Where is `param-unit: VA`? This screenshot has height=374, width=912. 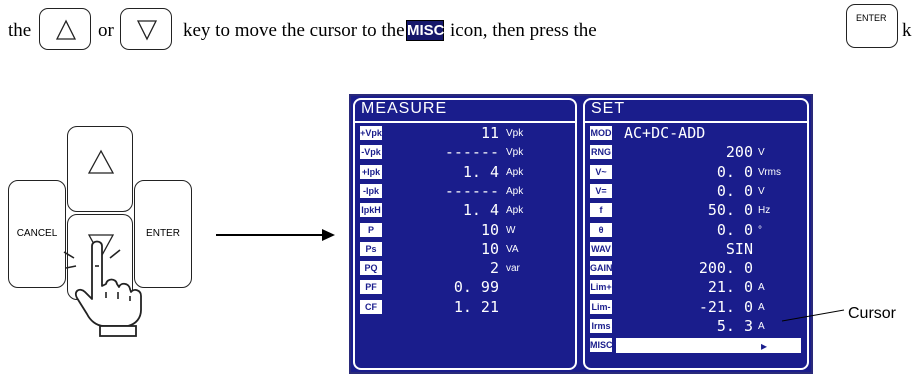
param-unit: VA is located at coordinates (512, 249).